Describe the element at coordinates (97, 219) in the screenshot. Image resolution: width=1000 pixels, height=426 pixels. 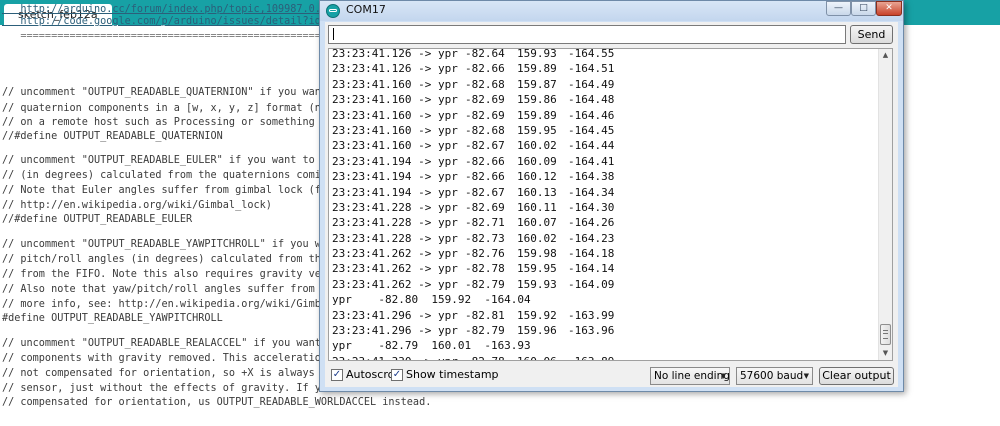
I see `code-line: //#define OUTPUT_READABLE_EULER` at that location.